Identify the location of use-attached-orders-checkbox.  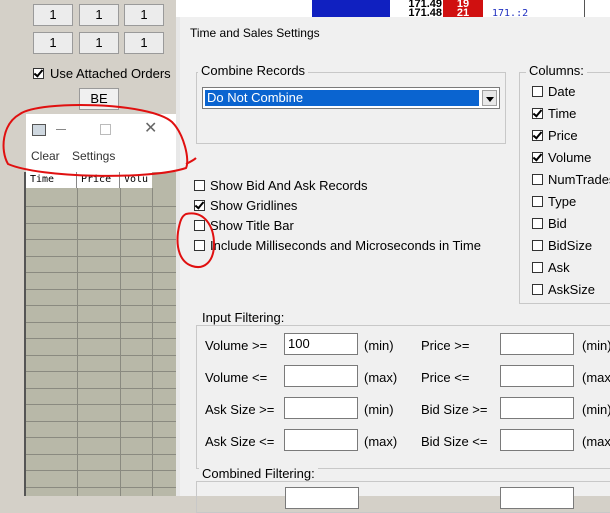
(38, 73).